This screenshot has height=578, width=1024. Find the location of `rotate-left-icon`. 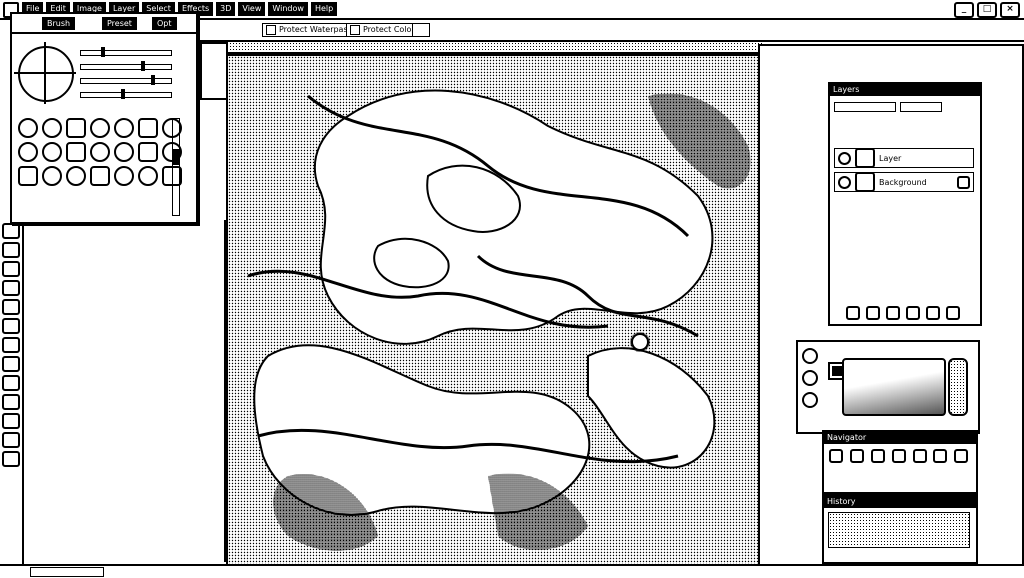

rotate-left-icon is located at coordinates (877, 456).